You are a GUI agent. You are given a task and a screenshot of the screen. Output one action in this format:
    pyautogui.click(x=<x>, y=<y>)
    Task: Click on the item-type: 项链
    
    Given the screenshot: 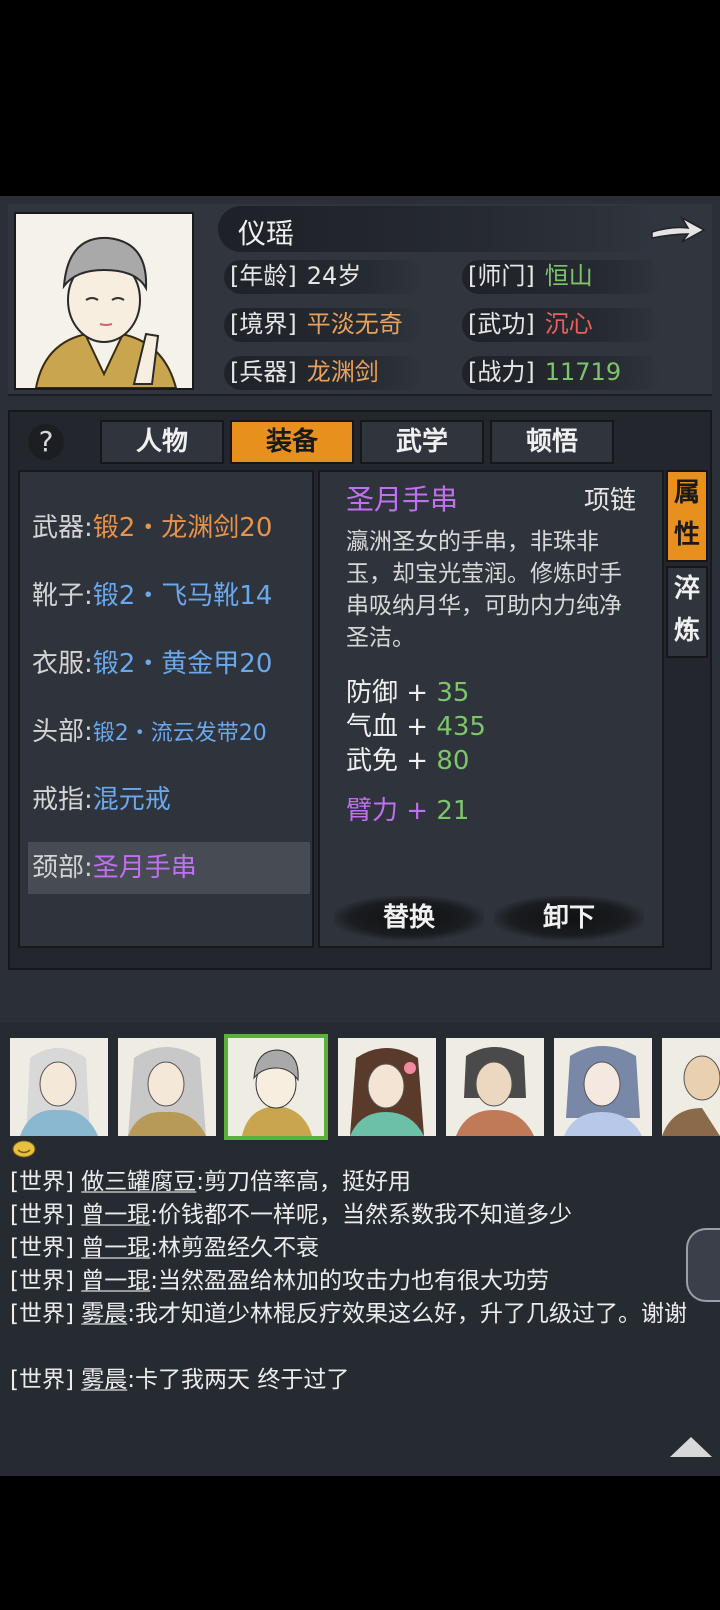 What is the action you would take?
    pyautogui.click(x=610, y=501)
    